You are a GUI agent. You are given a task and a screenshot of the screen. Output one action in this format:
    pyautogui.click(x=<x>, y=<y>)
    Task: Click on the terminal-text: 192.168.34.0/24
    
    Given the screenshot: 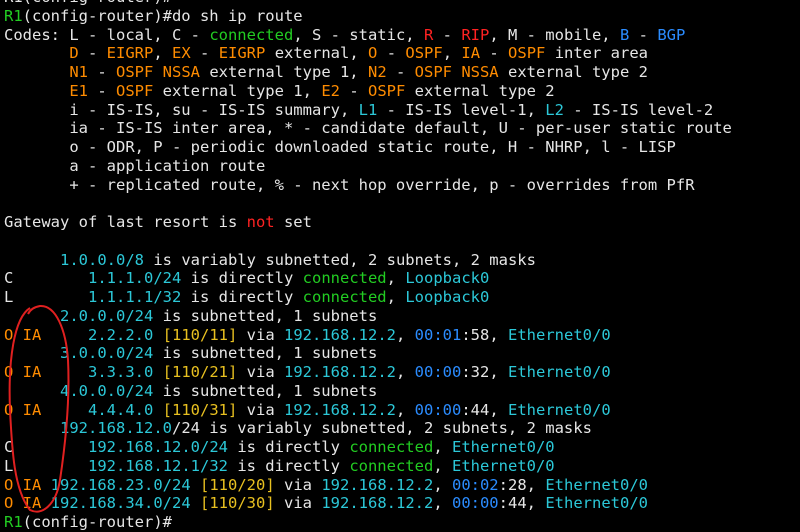 What is the action you would take?
    pyautogui.click(x=120, y=503)
    